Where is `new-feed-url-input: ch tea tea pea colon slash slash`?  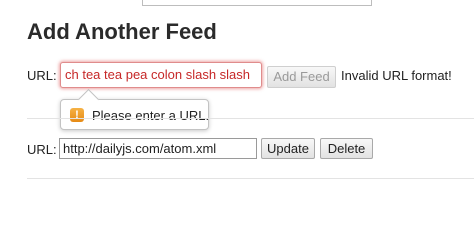
new-feed-url-input: ch tea tea pea colon slash slash is located at coordinates (161, 75).